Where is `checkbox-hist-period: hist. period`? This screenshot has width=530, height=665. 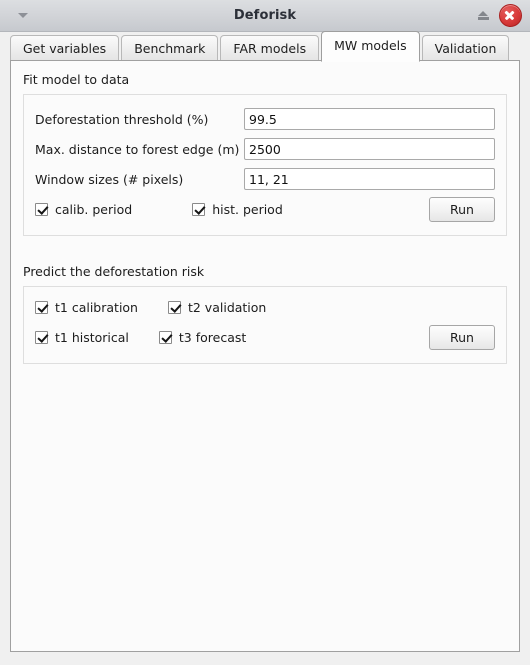
checkbox-hist-period: hist. period is located at coordinates (237, 209).